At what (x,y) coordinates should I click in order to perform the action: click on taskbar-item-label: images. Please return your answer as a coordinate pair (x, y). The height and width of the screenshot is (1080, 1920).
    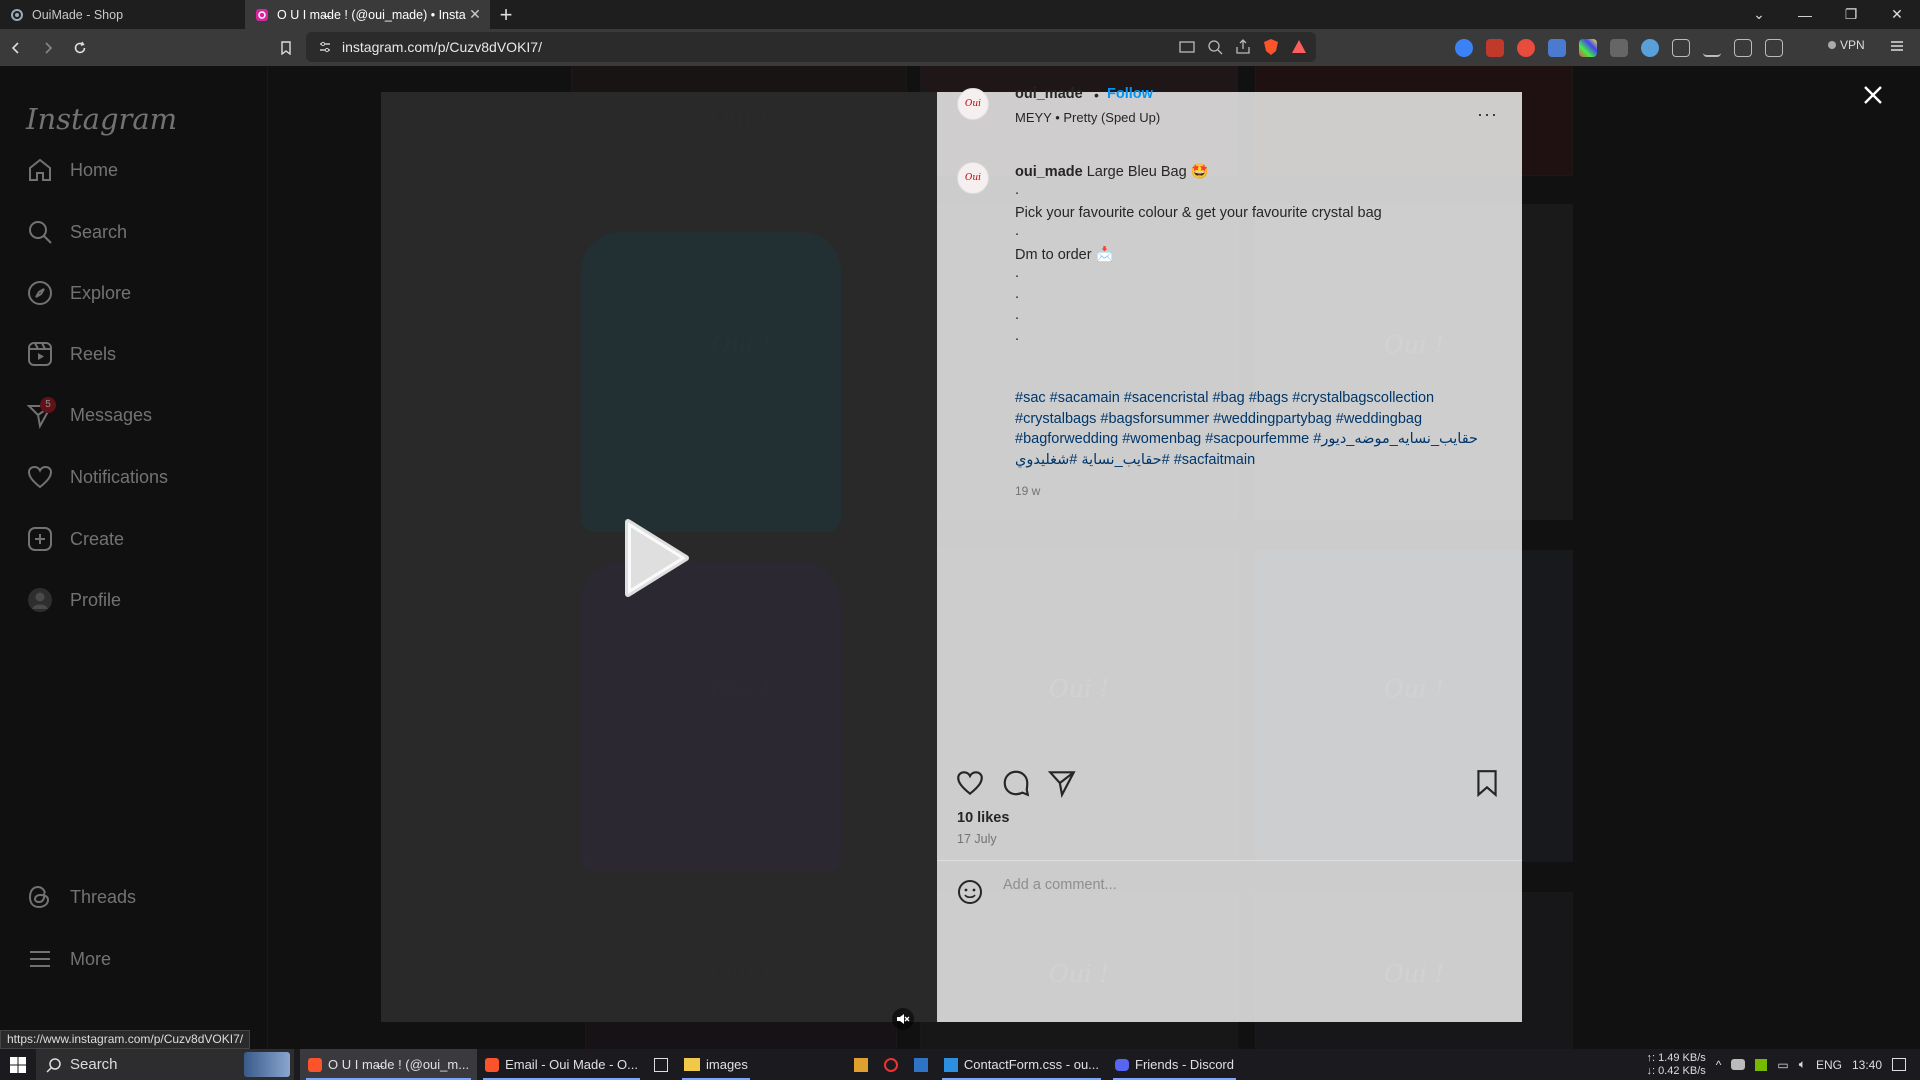
    Looking at the image, I should click on (727, 1064).